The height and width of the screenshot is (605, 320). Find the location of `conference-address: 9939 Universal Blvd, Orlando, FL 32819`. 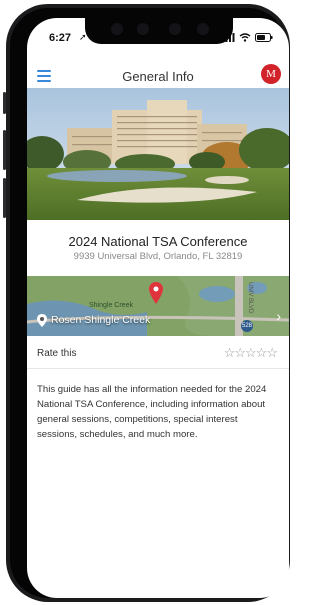

conference-address: 9939 Universal Blvd, Orlando, FL 32819 is located at coordinates (158, 256).